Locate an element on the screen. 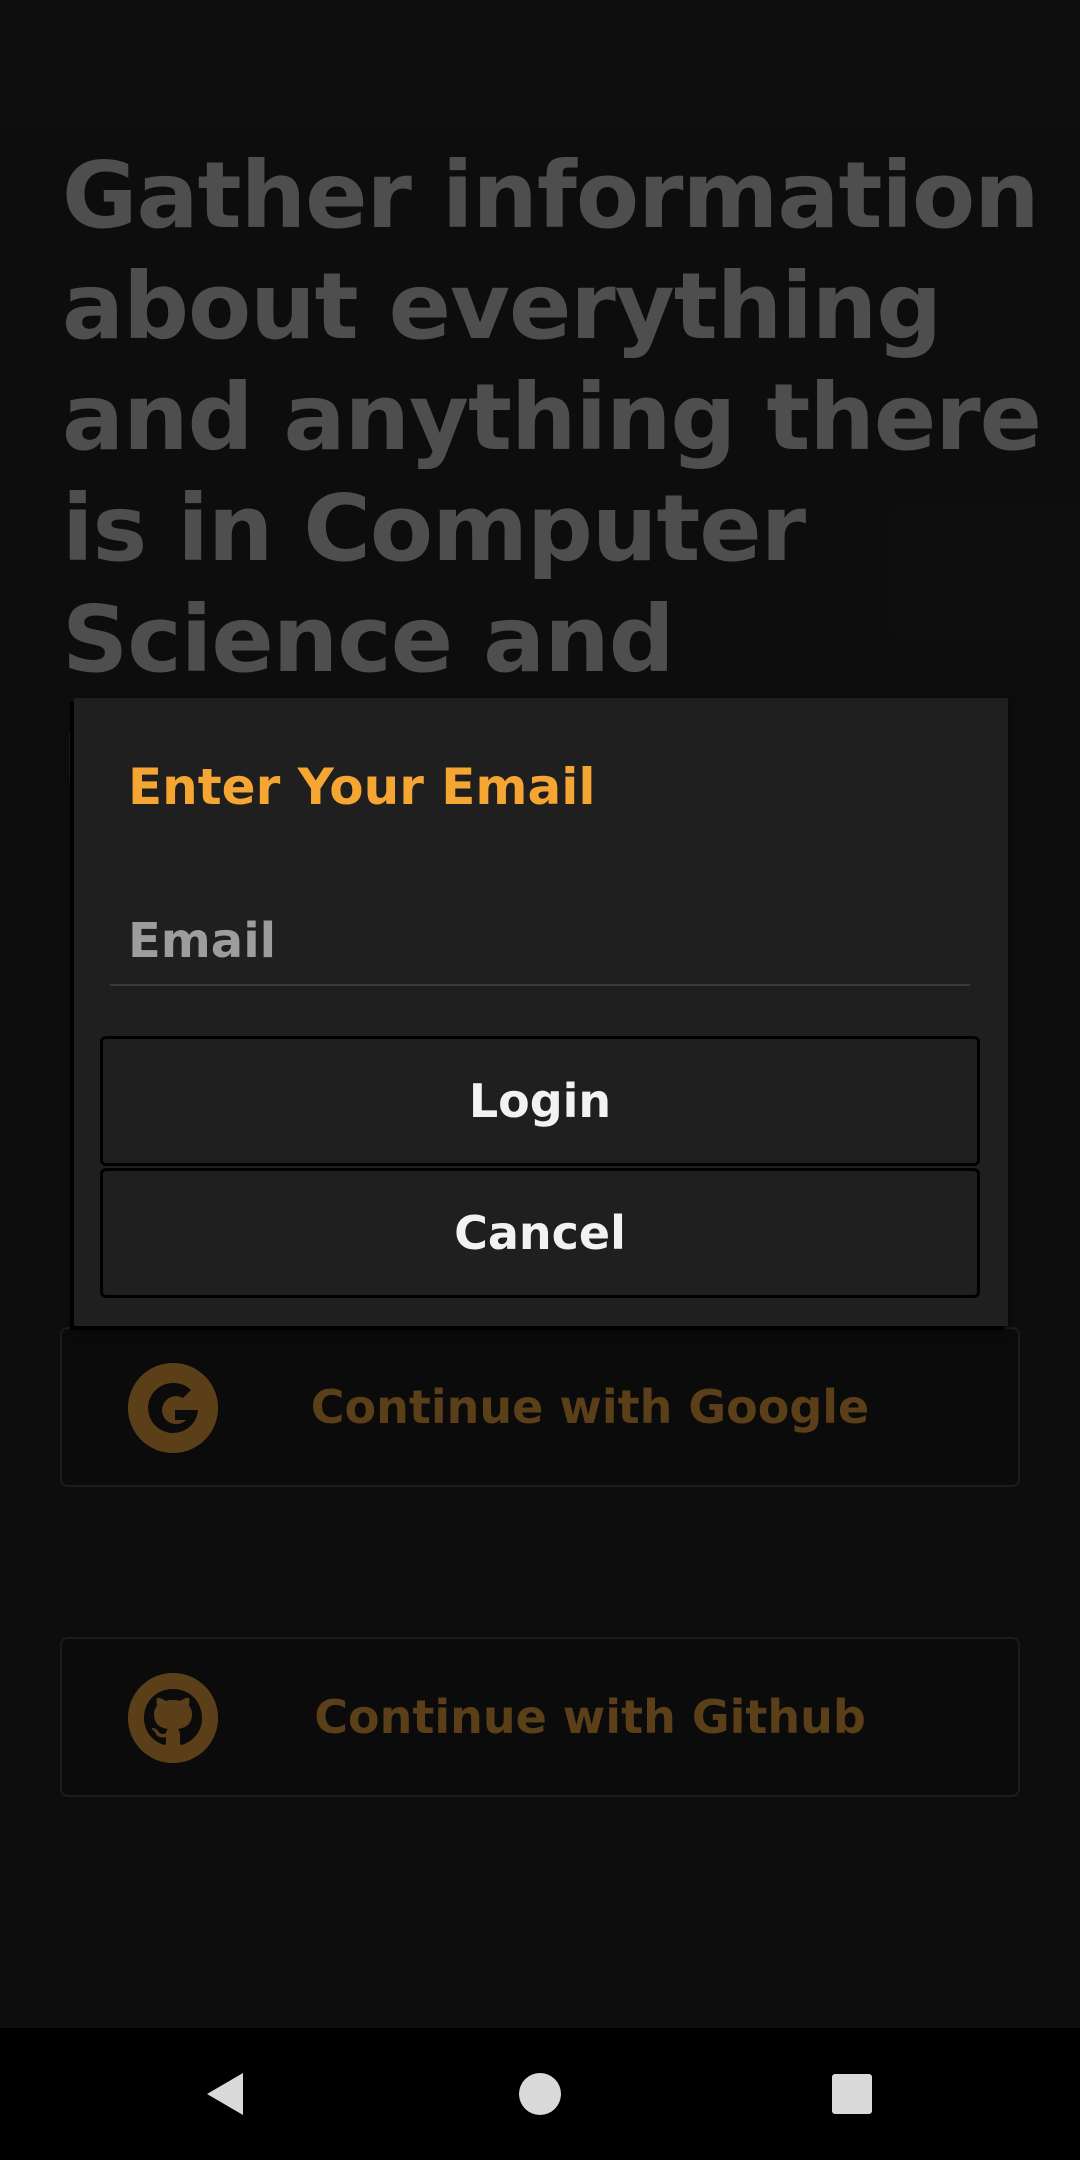 The height and width of the screenshot is (2160, 1080). navigation-bar is located at coordinates (540, 2094).